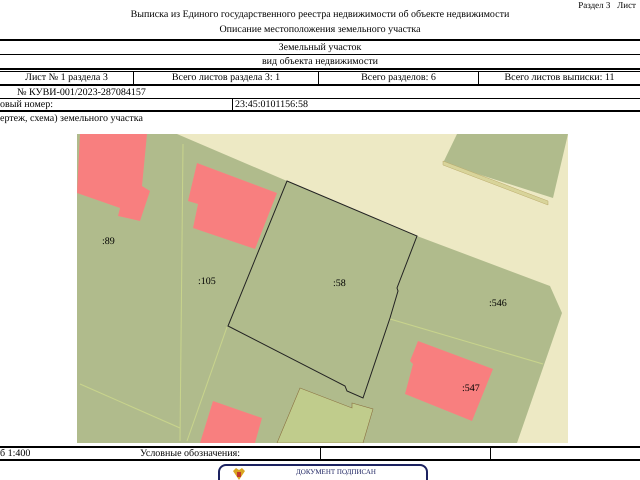 This screenshot has height=480, width=640. Describe the element at coordinates (398, 78) in the screenshot. I see `sheet-info: Всего разделов: 6` at that location.